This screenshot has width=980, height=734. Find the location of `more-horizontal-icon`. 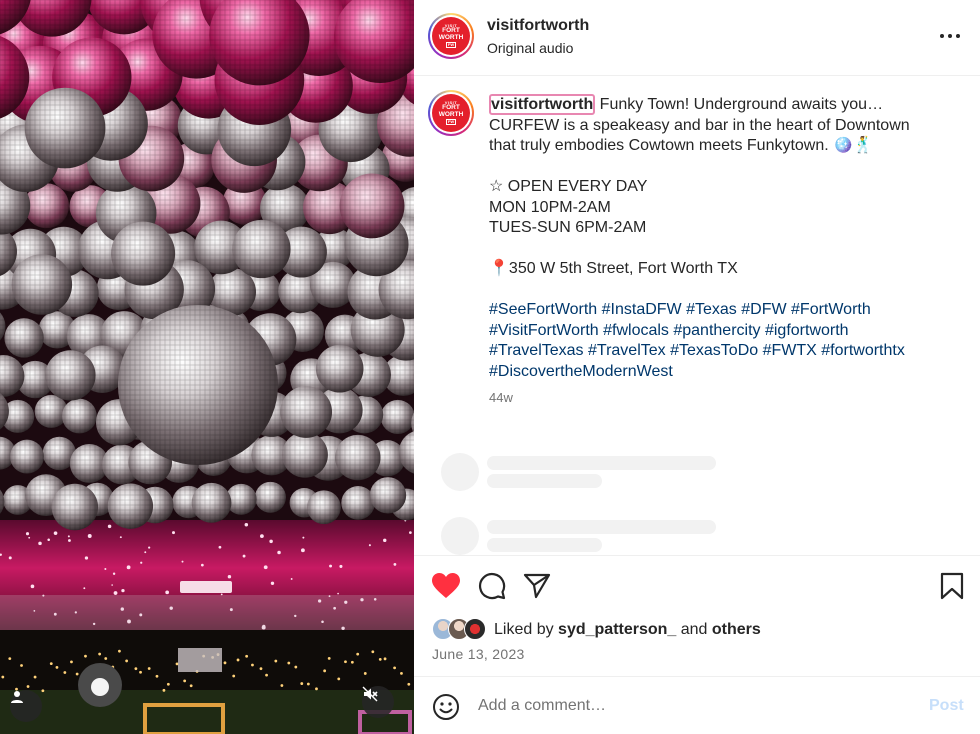

more-horizontal-icon is located at coordinates (950, 36).